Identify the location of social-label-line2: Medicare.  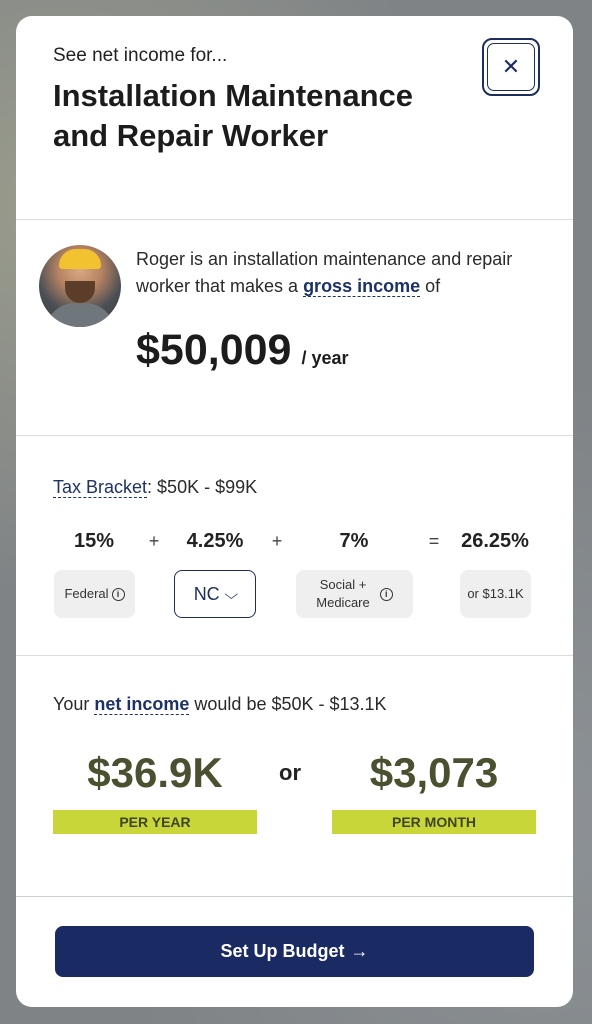
(343, 602).